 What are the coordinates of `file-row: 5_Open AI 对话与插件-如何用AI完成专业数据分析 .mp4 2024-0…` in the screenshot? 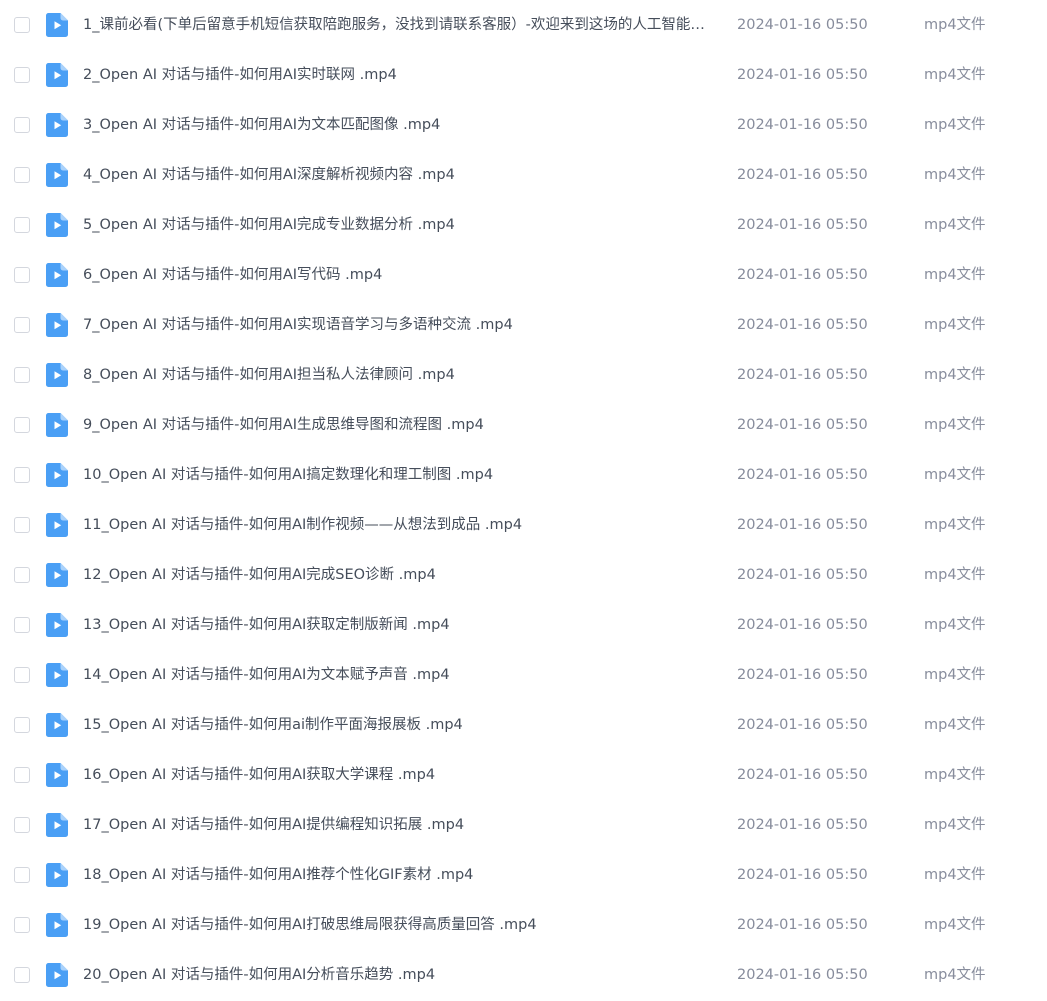 It's located at (523, 225).